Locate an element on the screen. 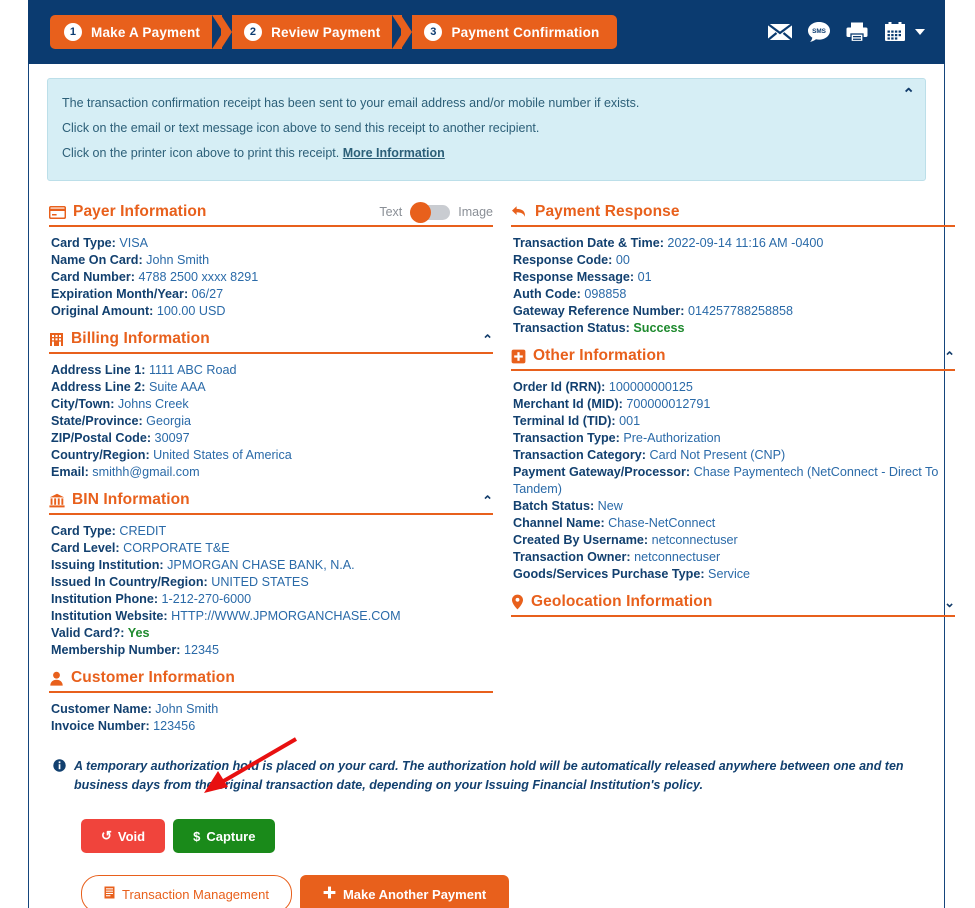 The width and height of the screenshot is (975, 908). field-label: Membership Number: is located at coordinates (116, 650).